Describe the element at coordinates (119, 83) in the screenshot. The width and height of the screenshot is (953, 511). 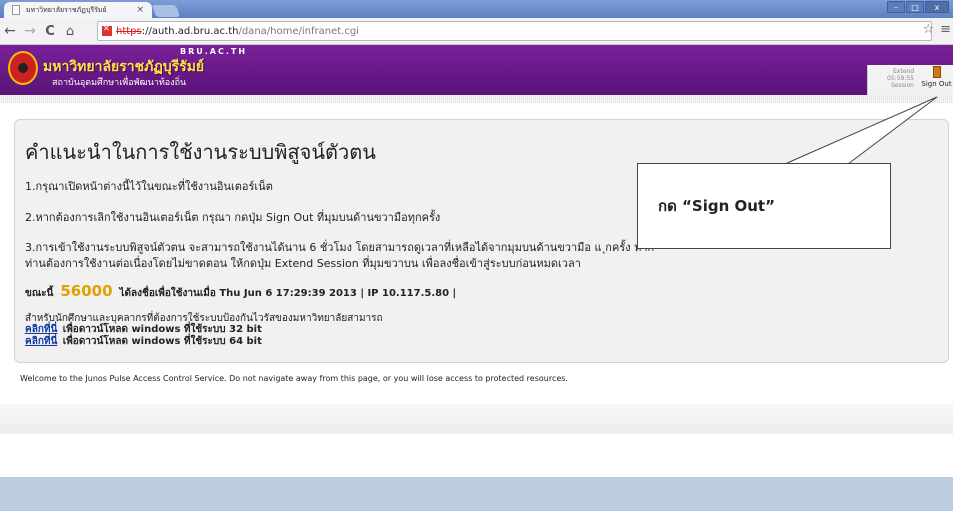
I see `university-tagline: สถาบันอุดมศึกษาเพื่อพัฒนาท้องถิ่น` at that location.